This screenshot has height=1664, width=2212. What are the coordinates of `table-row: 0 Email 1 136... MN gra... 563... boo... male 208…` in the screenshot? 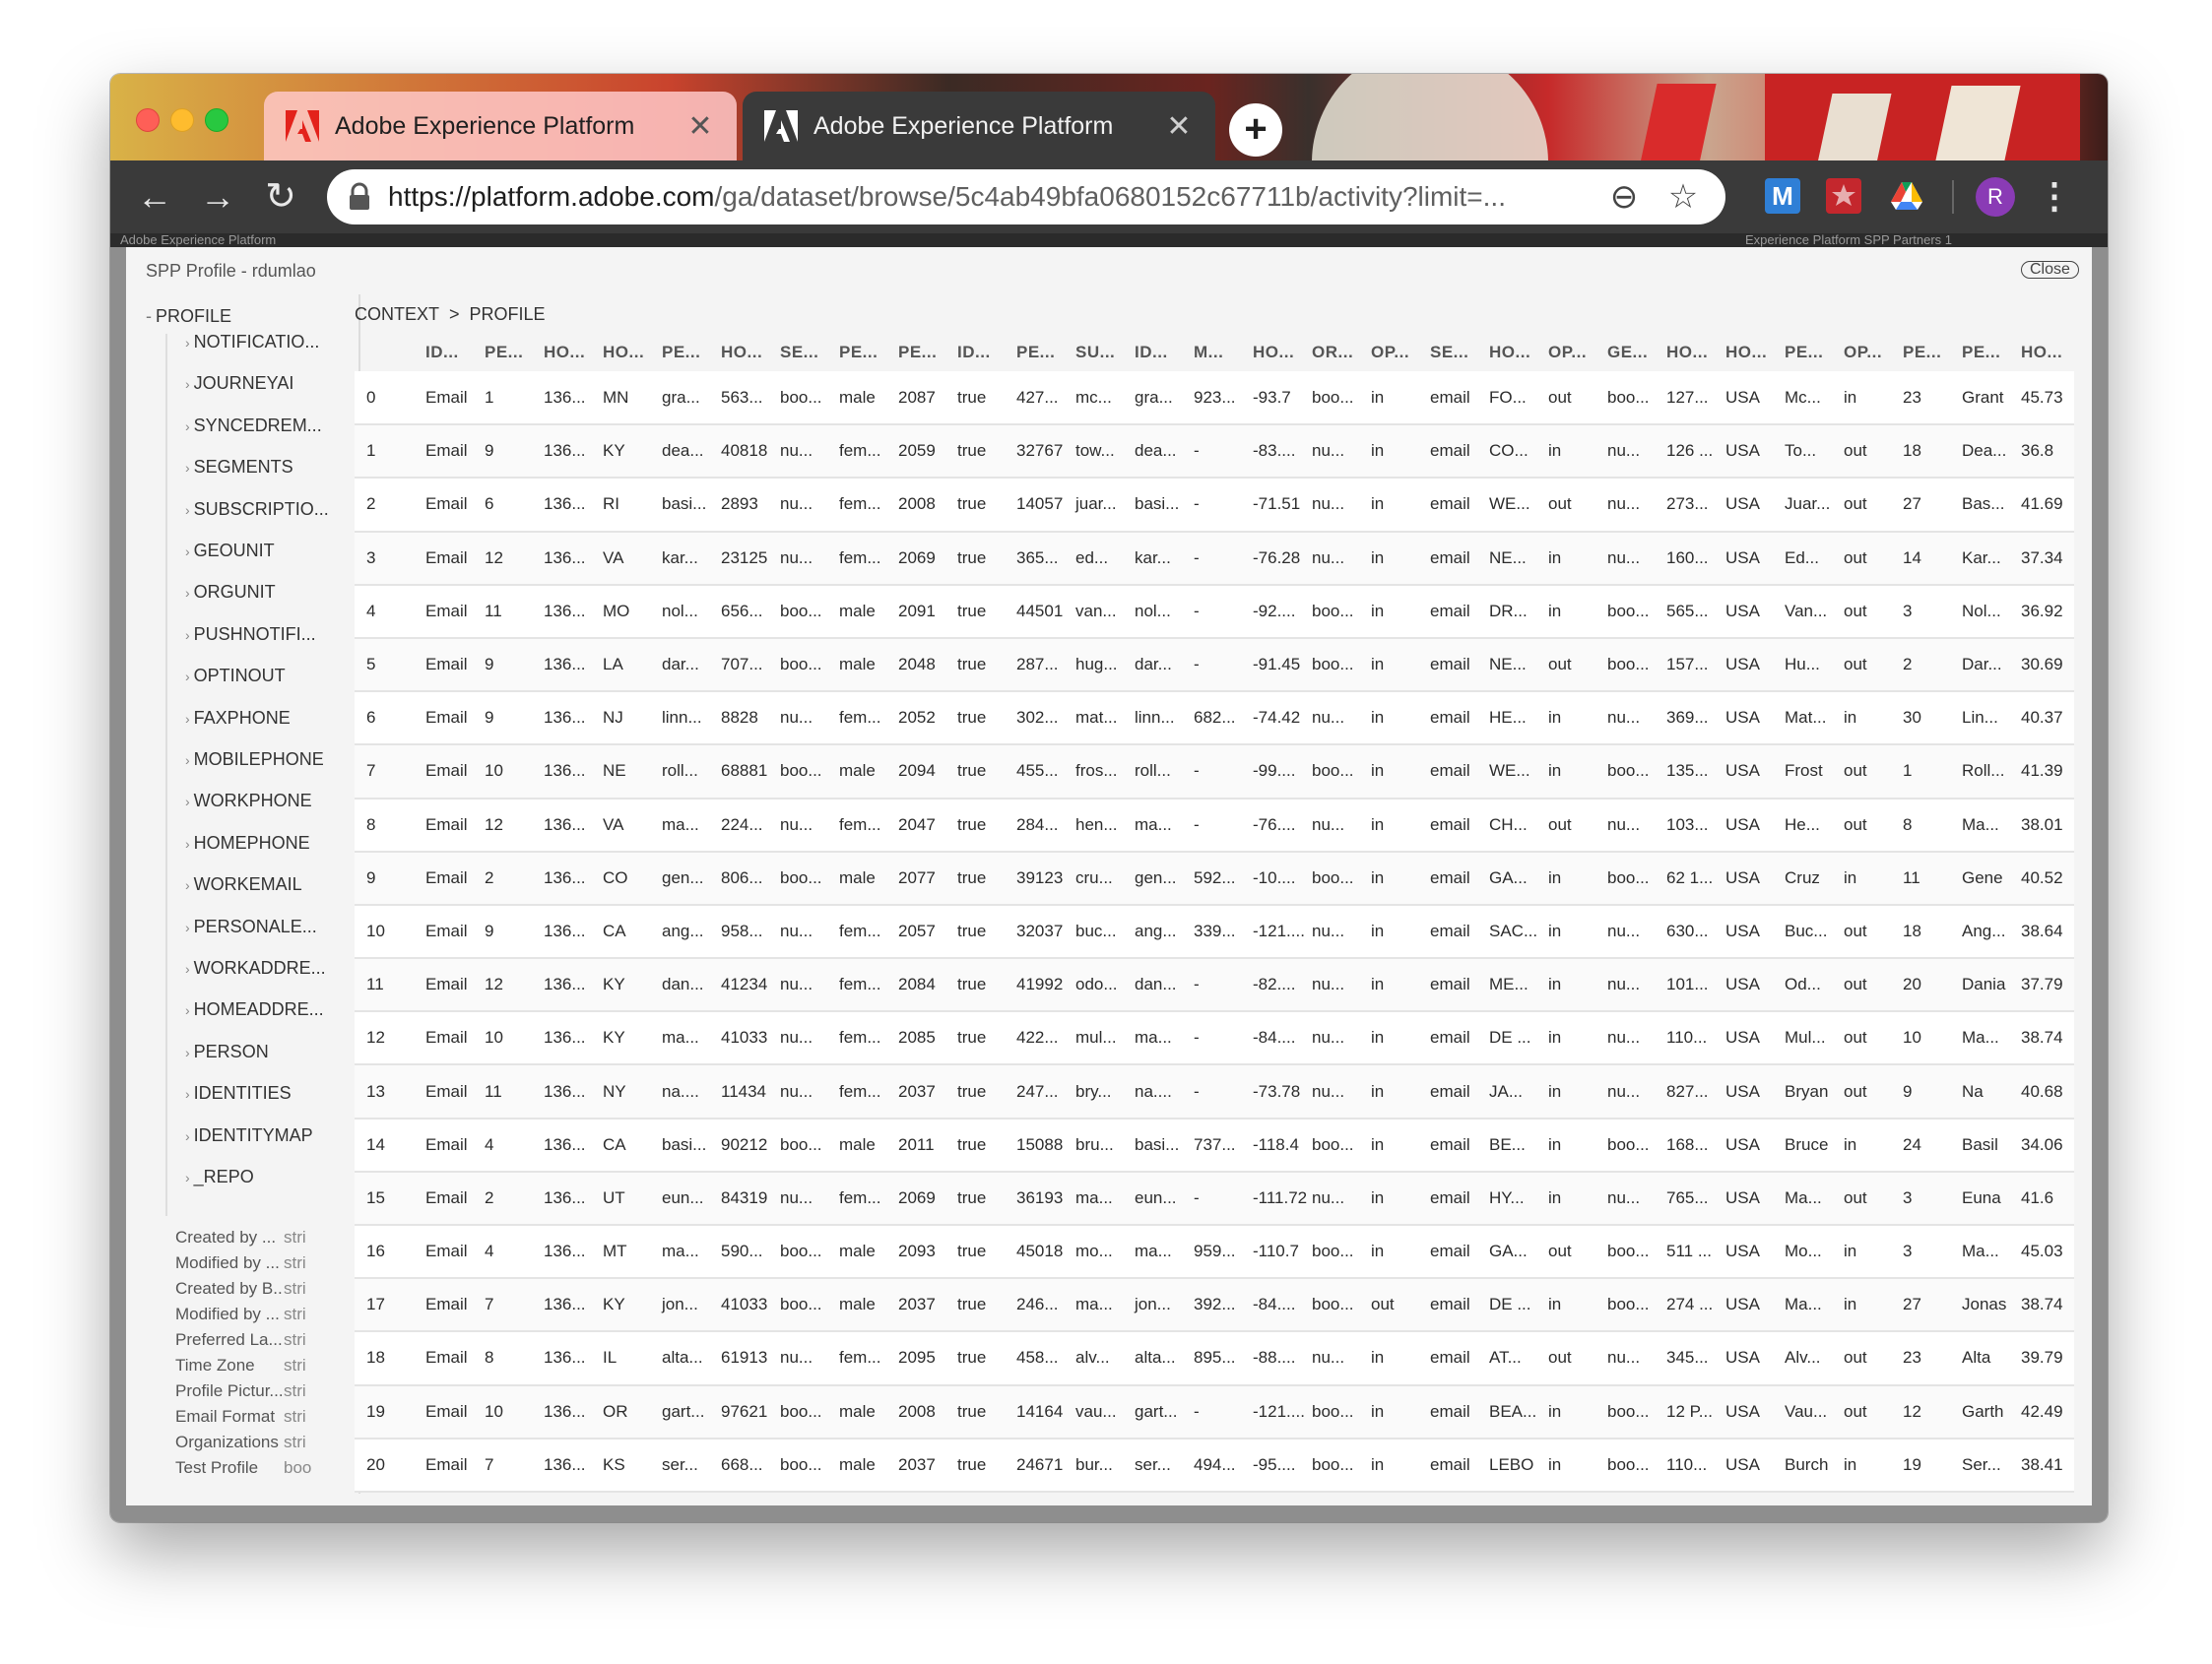 It's located at (1214, 398).